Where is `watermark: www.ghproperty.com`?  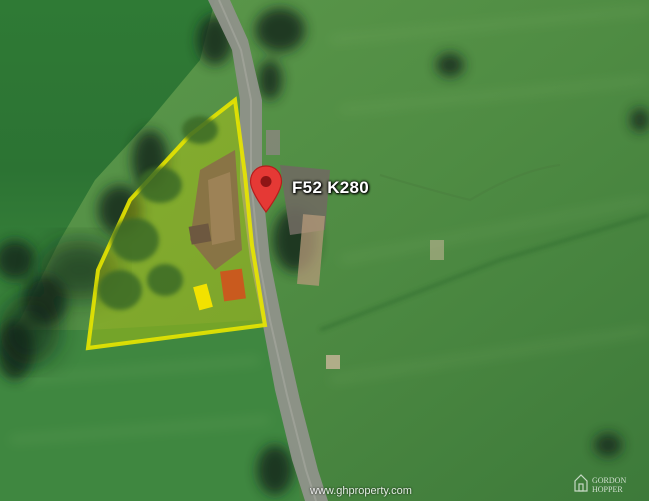 watermark: www.ghproperty.com is located at coordinates (361, 491).